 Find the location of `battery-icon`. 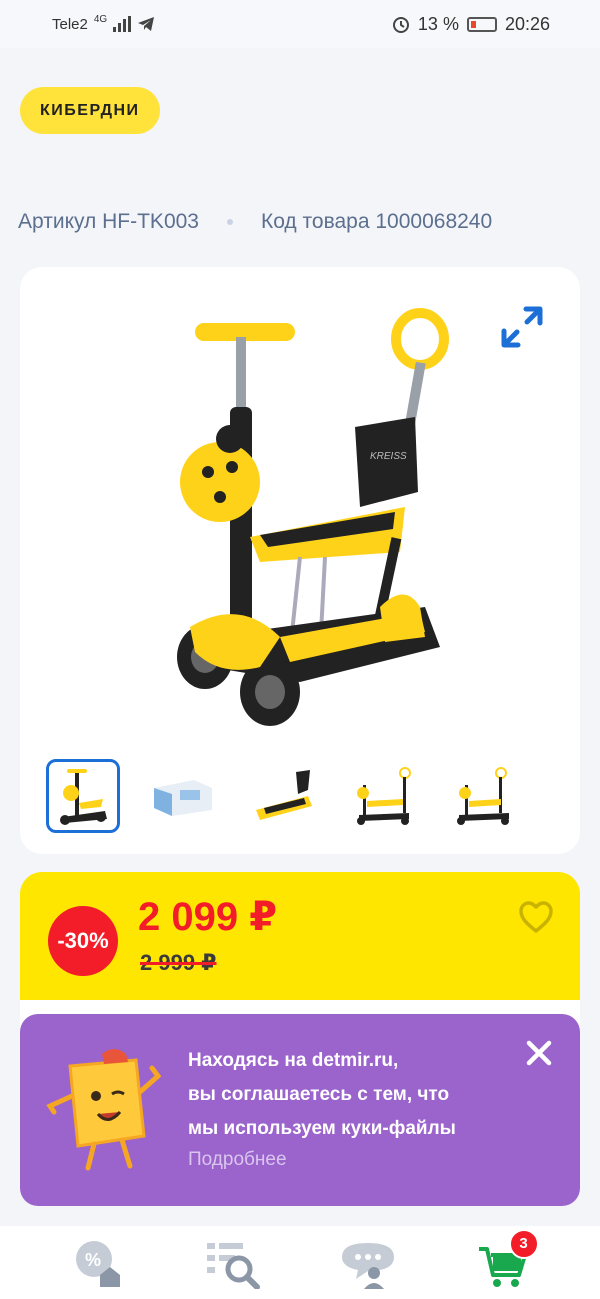

battery-icon is located at coordinates (481, 24).